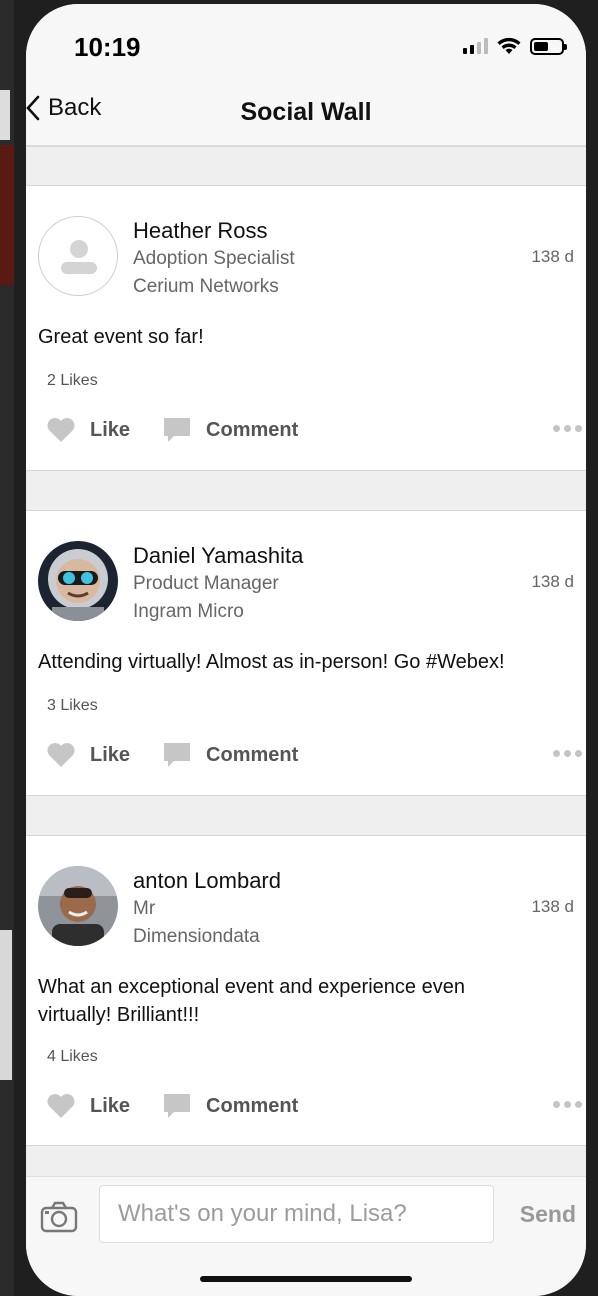  What do you see at coordinates (548, 1214) in the screenshot?
I see `send-button: Send` at bounding box center [548, 1214].